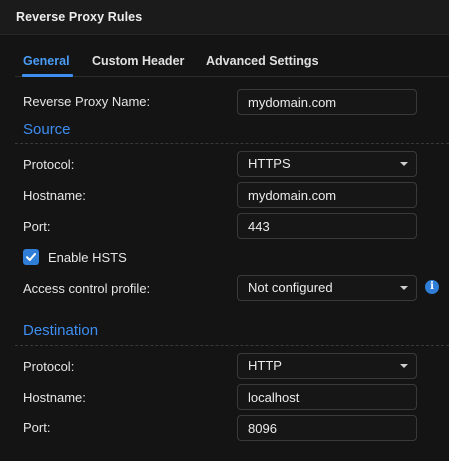 This screenshot has height=461, width=449. What do you see at coordinates (332, 428) in the screenshot?
I see `destination-port-input` at bounding box center [332, 428].